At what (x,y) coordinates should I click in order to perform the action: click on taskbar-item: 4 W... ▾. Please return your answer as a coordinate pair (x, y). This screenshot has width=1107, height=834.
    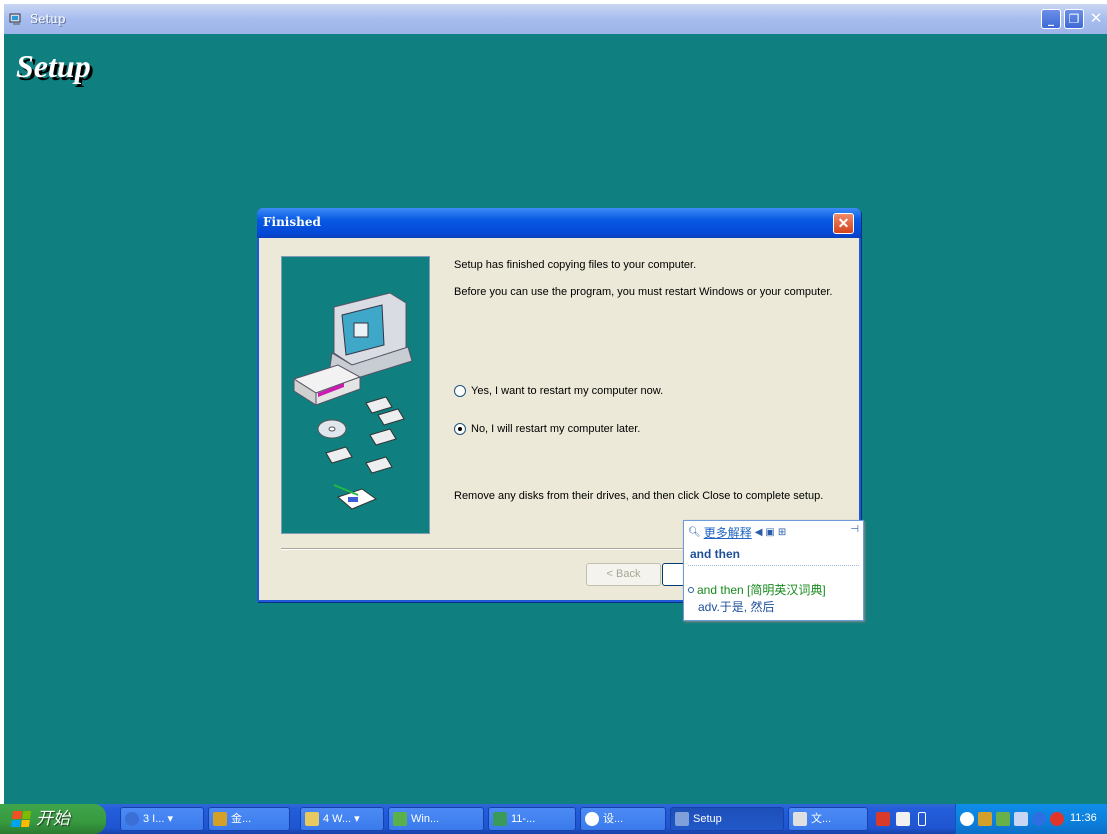
    Looking at the image, I should click on (342, 819).